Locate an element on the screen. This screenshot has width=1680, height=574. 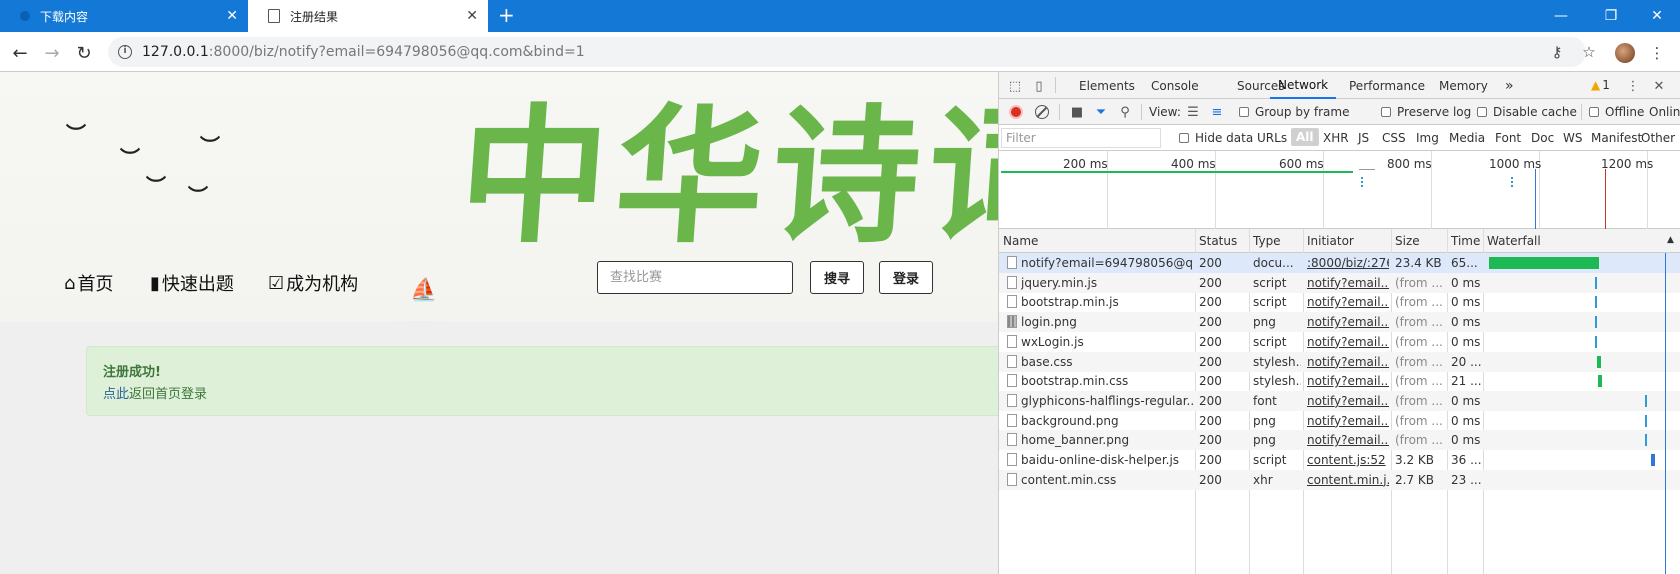
cell-initiator: :8000/biz/:276 is located at coordinates (1348, 263).